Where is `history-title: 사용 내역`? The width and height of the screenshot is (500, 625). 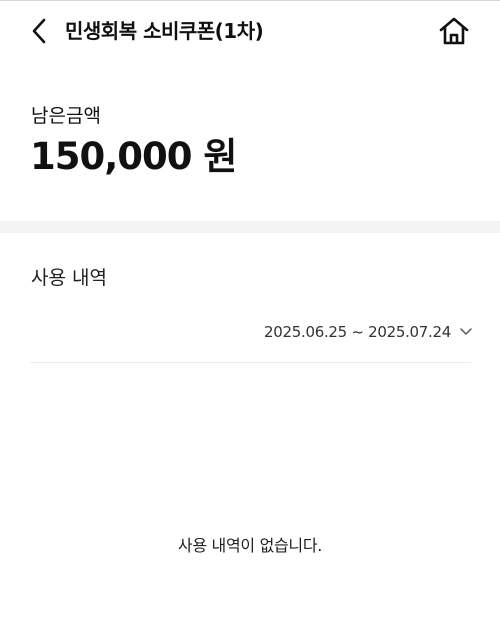 history-title: 사용 내역 is located at coordinates (69, 278).